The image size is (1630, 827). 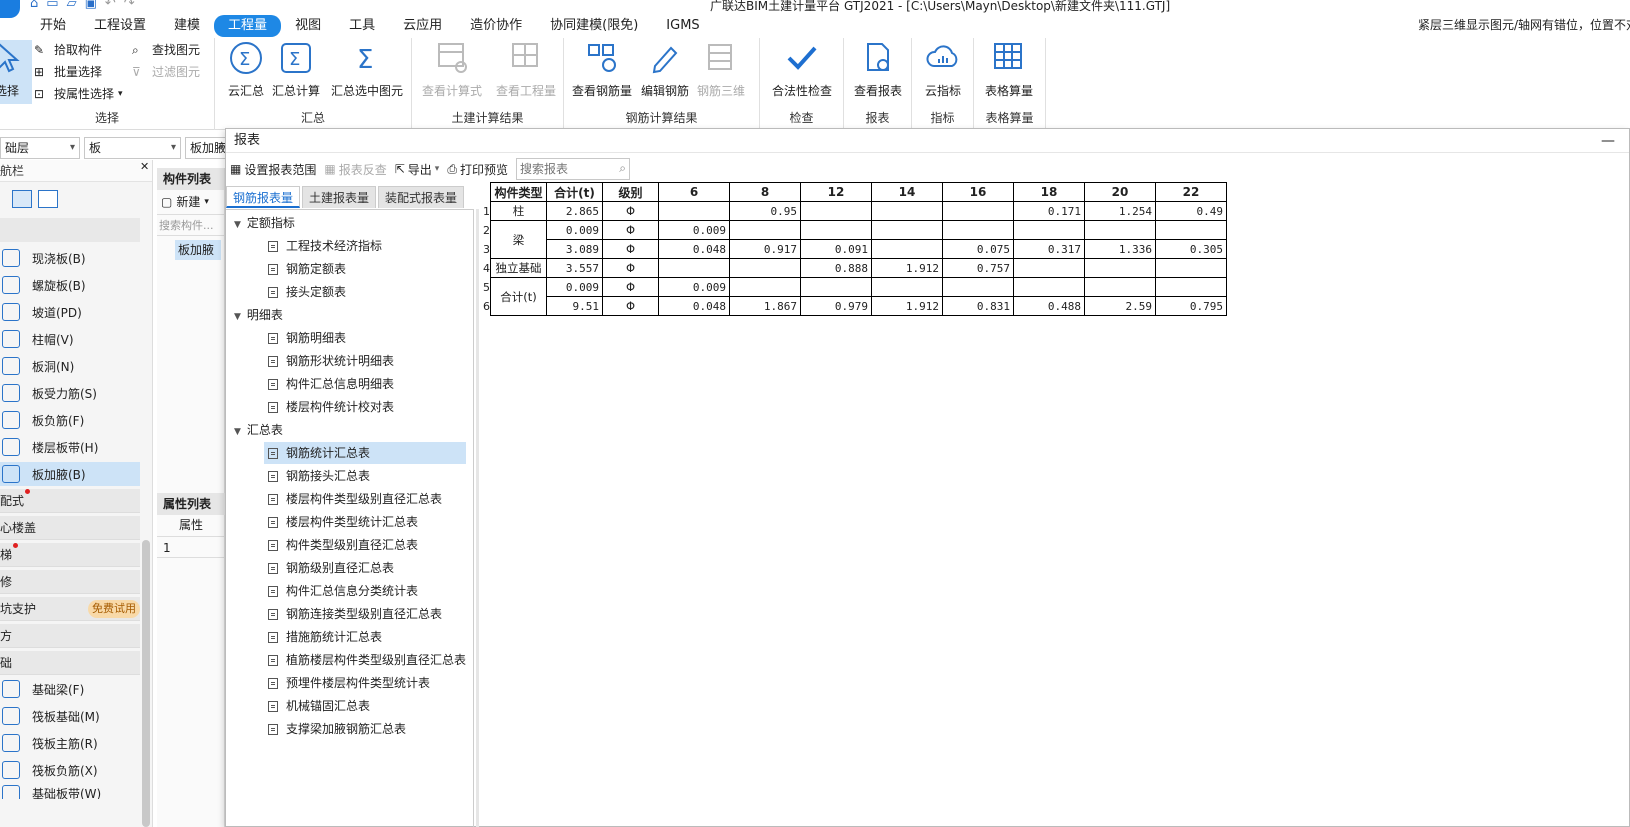 I want to click on rebar-3d-button: 钢筋三维, so click(x=721, y=69).